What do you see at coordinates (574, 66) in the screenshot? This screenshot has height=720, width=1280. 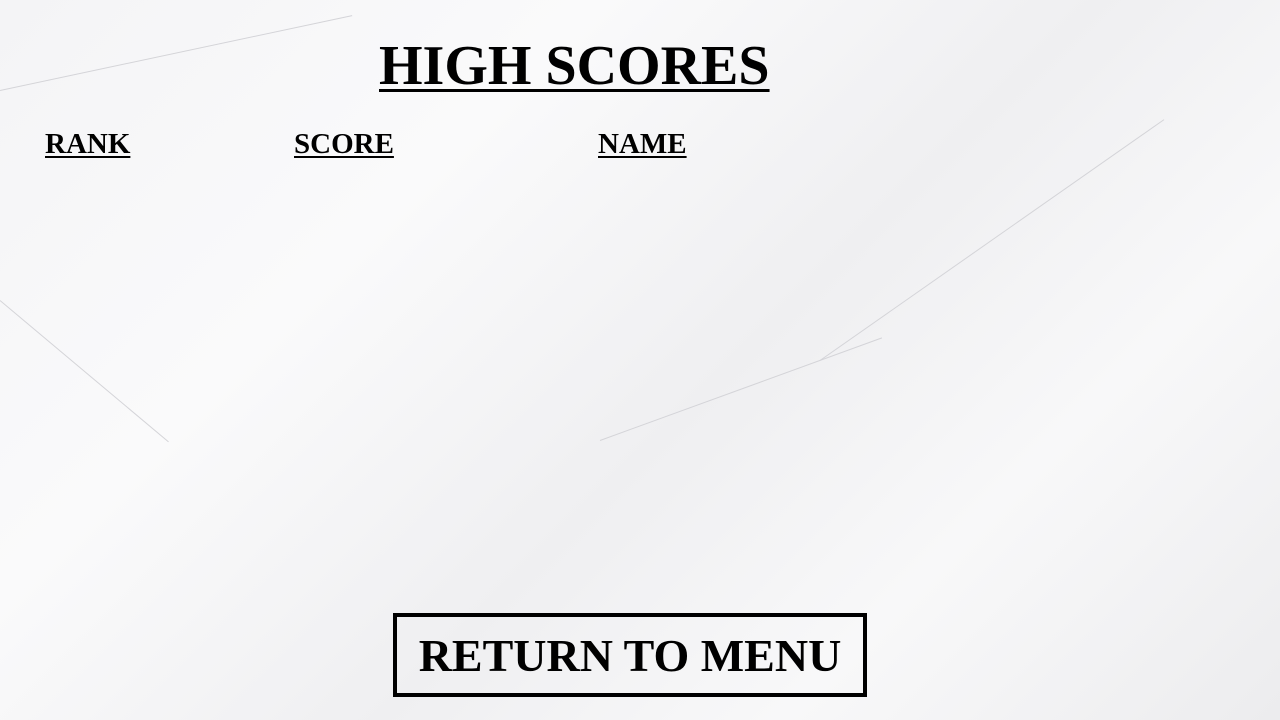 I see `page-title: HIGH SCORES` at bounding box center [574, 66].